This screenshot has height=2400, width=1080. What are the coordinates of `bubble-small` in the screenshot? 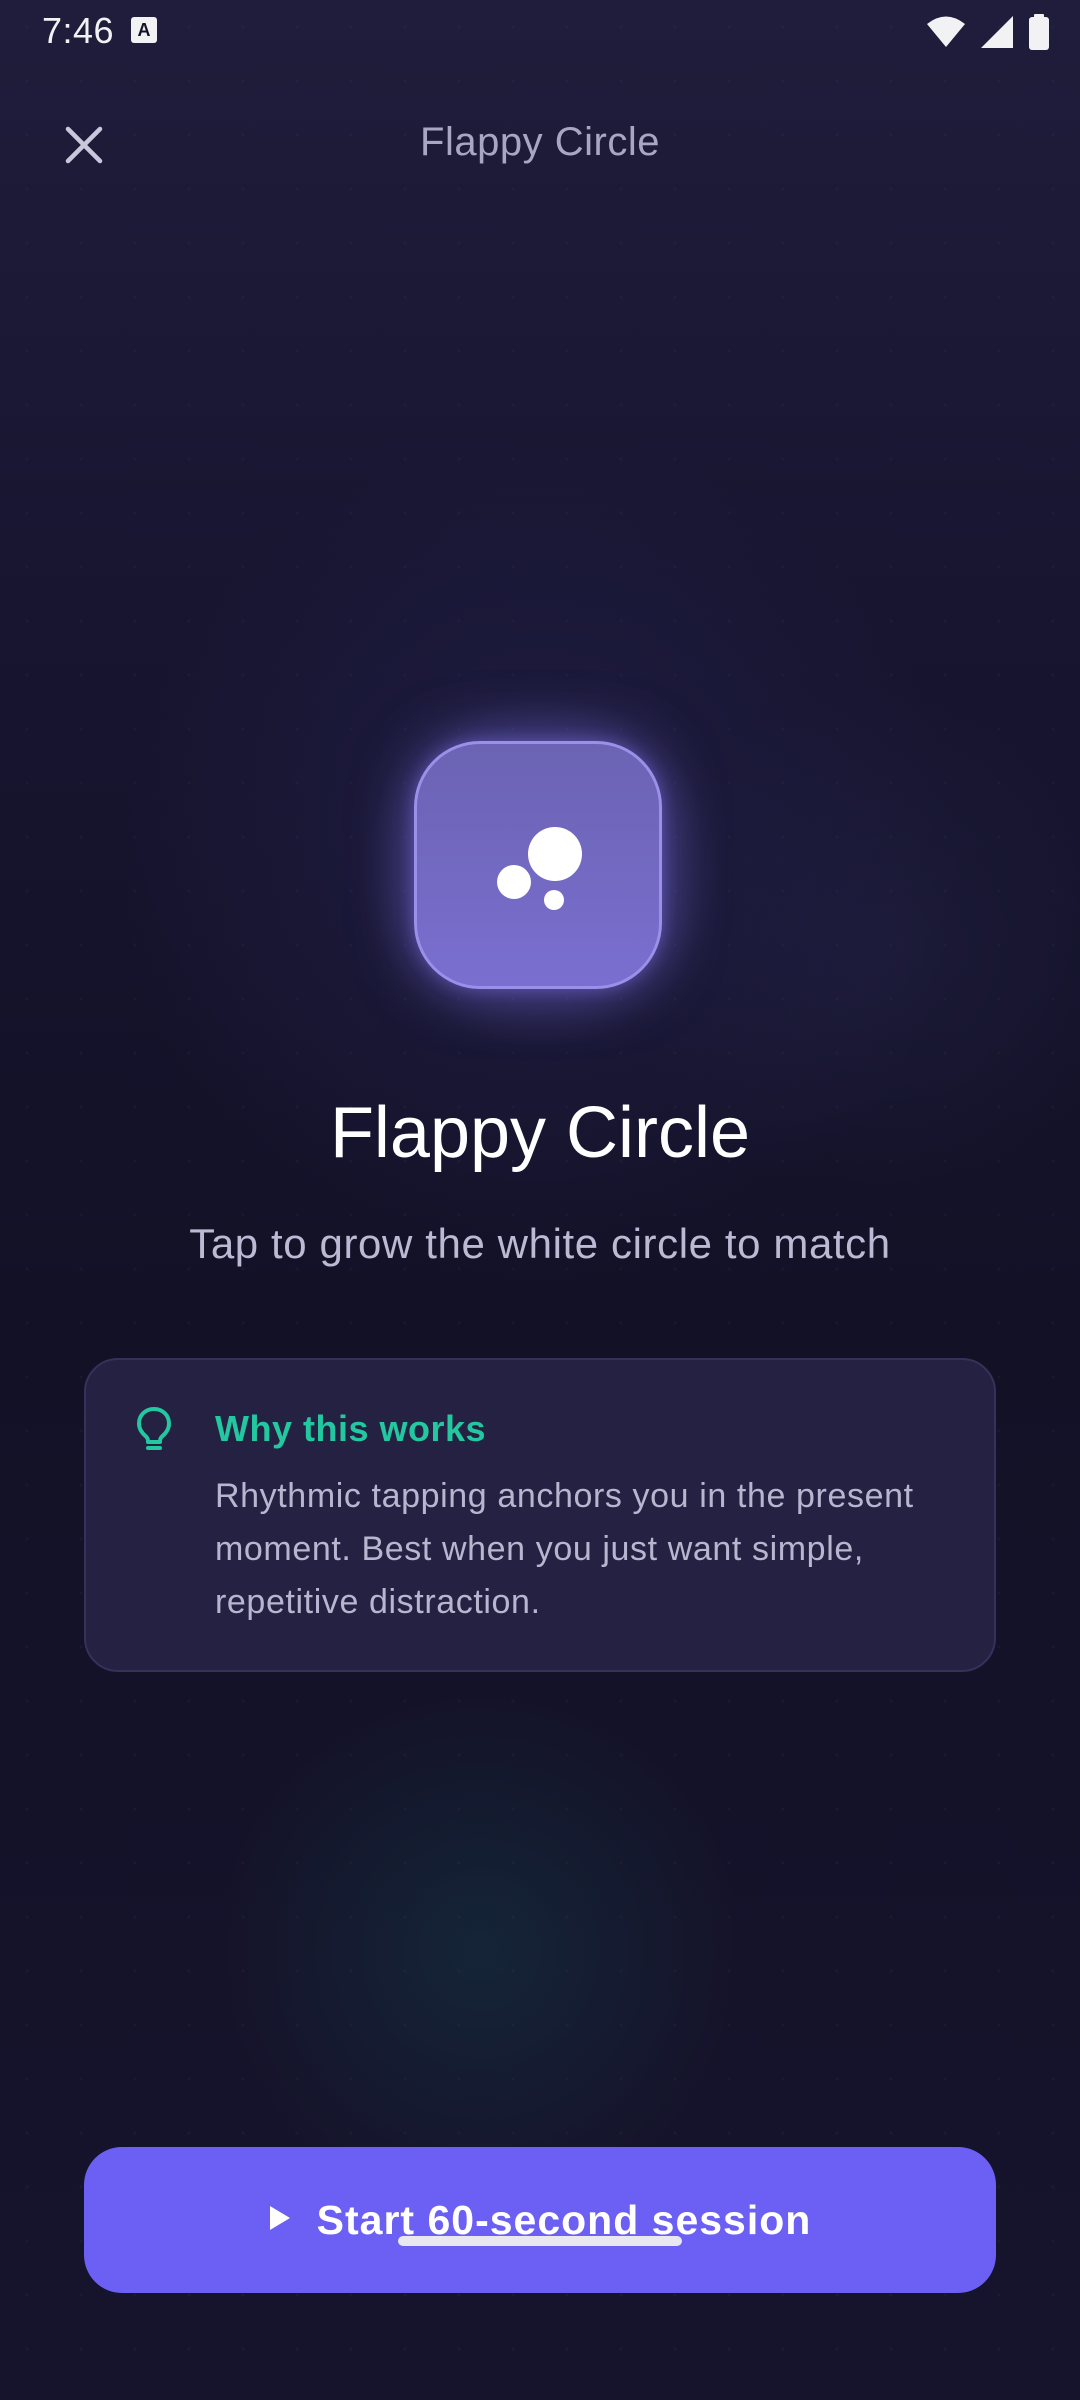 It's located at (554, 900).